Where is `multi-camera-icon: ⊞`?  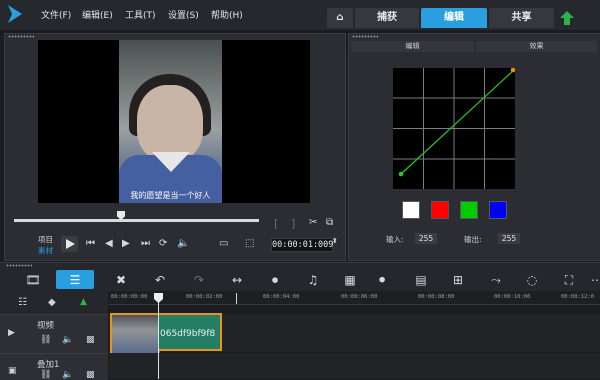 multi-camera-icon: ⊞ is located at coordinates (458, 280).